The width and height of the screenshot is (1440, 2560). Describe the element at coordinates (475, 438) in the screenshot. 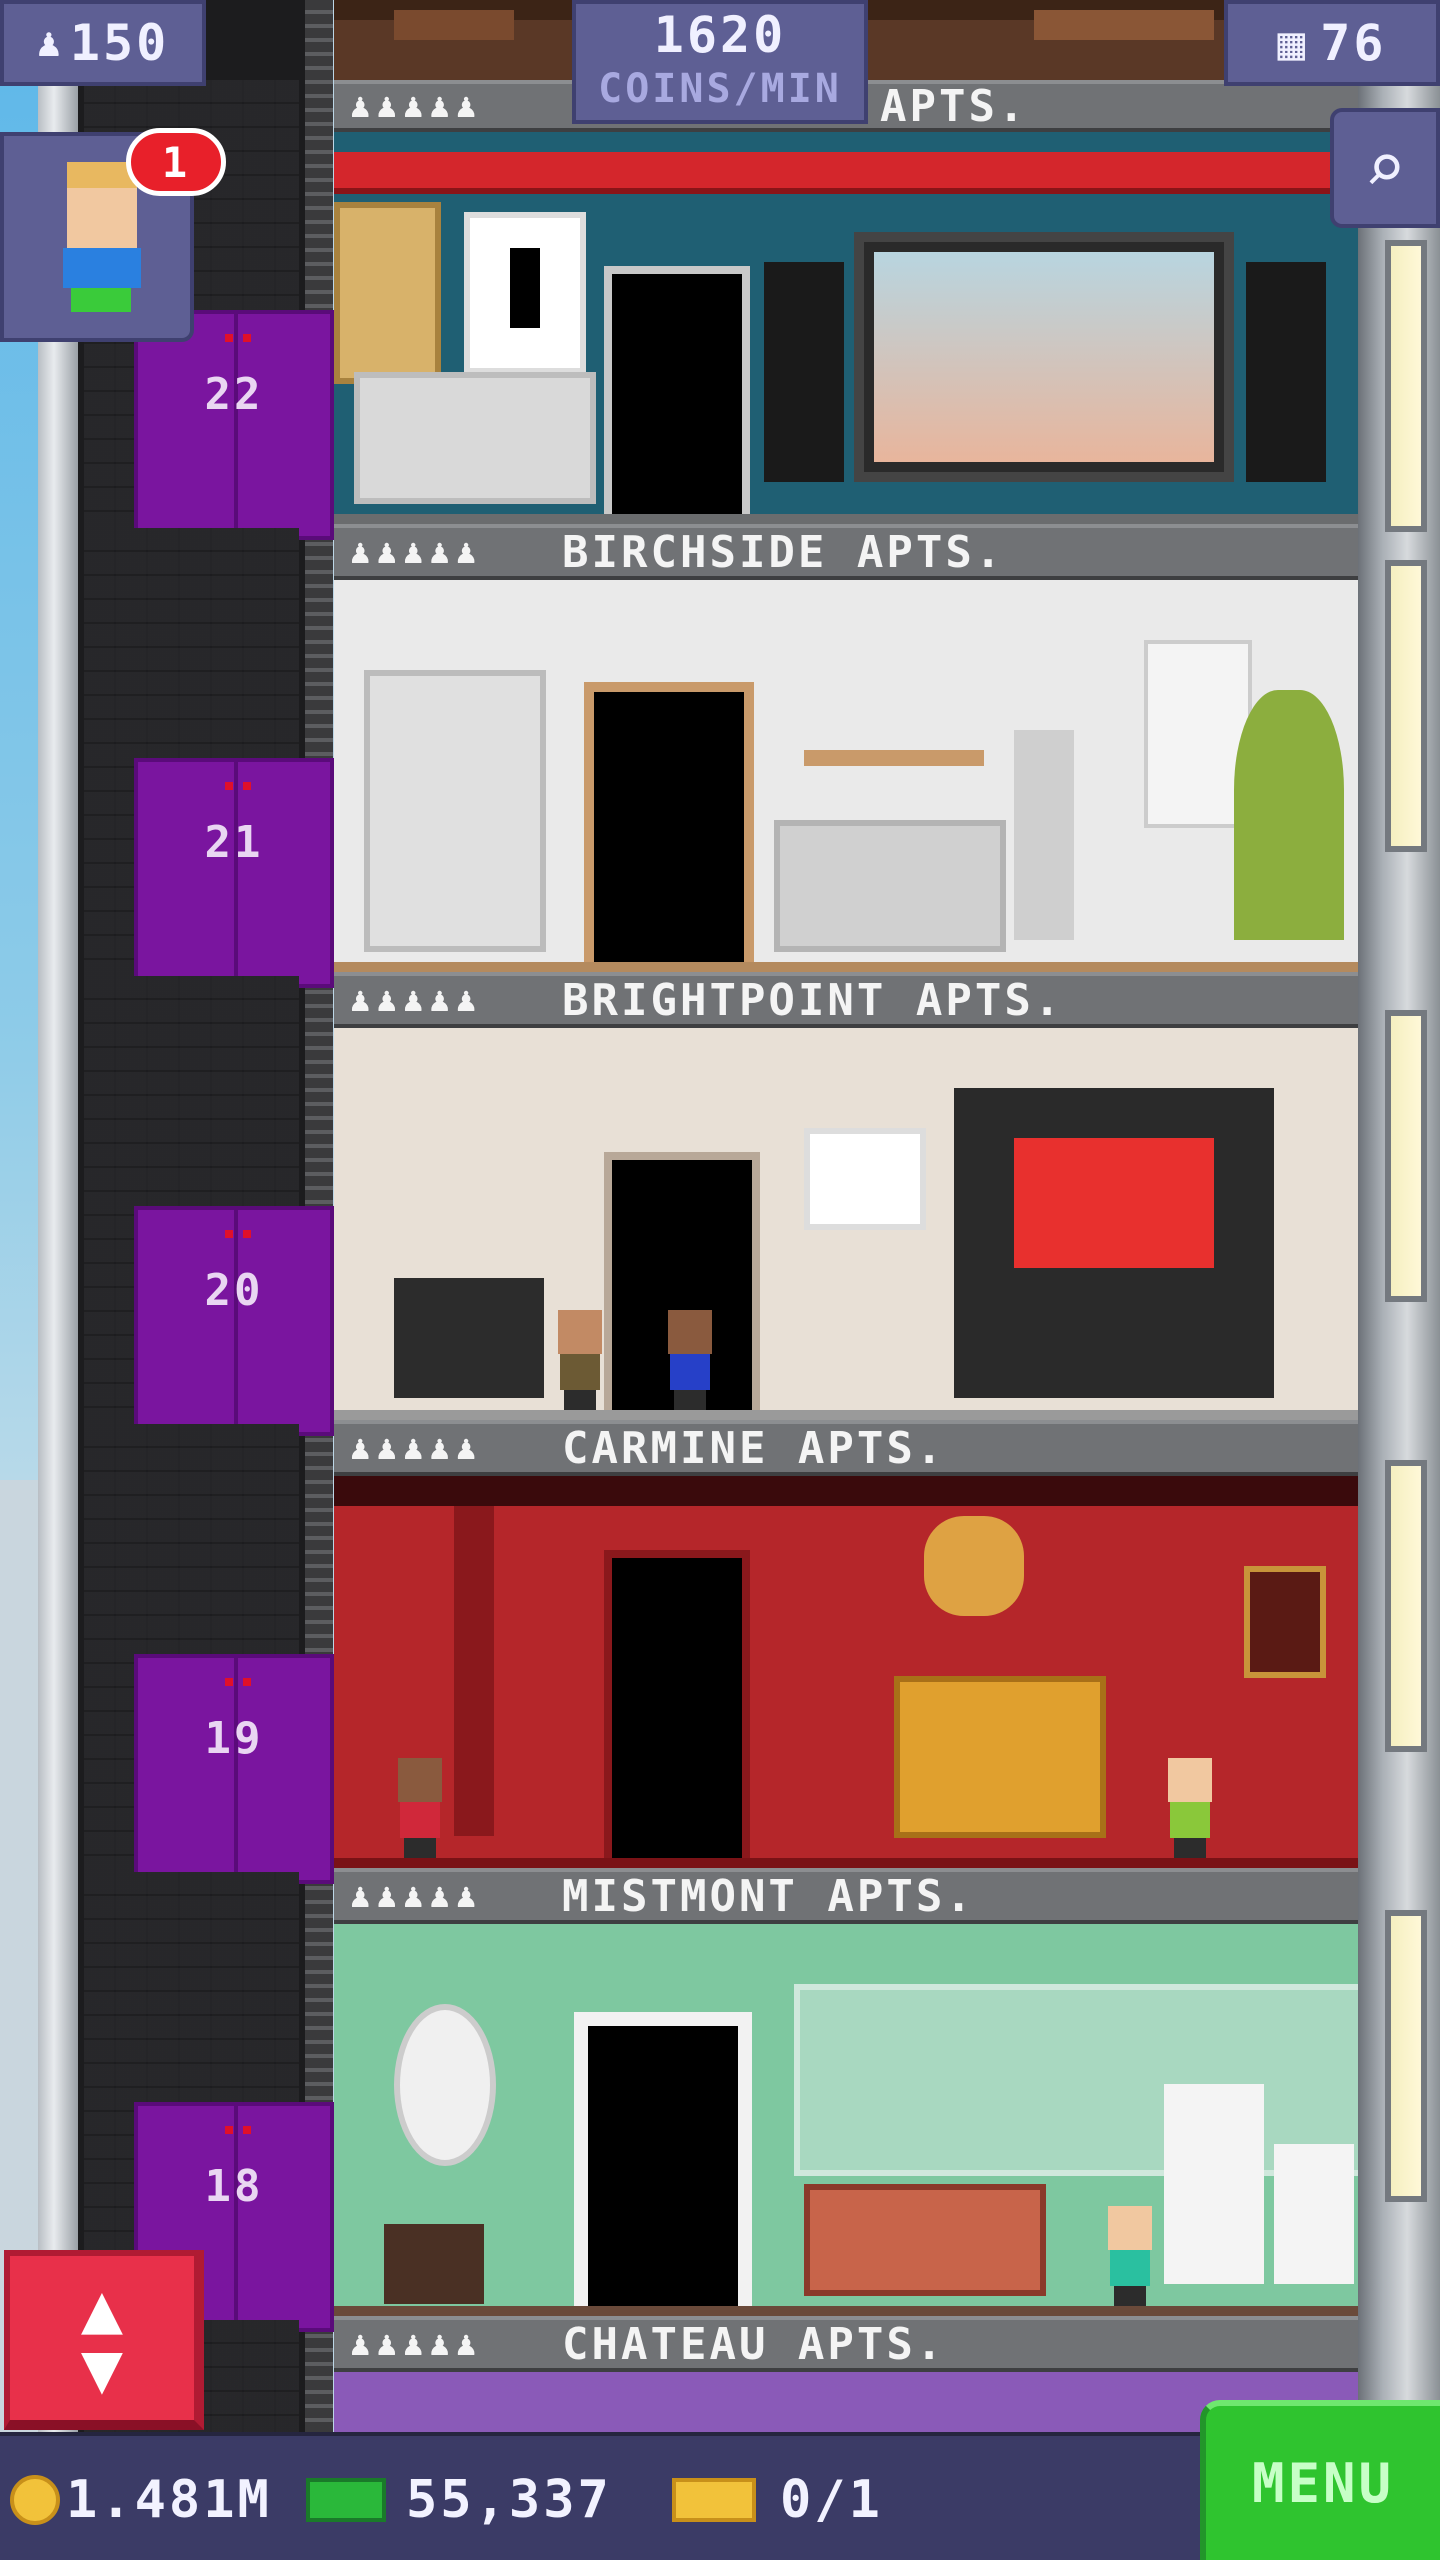

I see `white-sofa` at that location.